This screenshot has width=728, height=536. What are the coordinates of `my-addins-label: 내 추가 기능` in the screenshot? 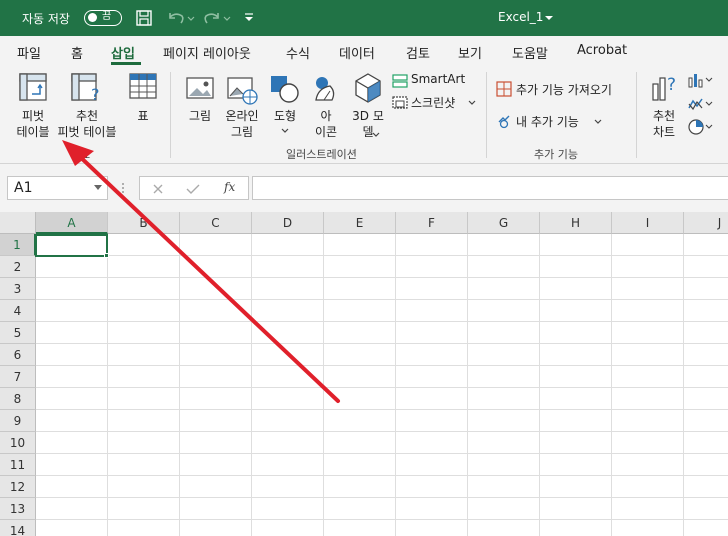 It's located at (547, 122).